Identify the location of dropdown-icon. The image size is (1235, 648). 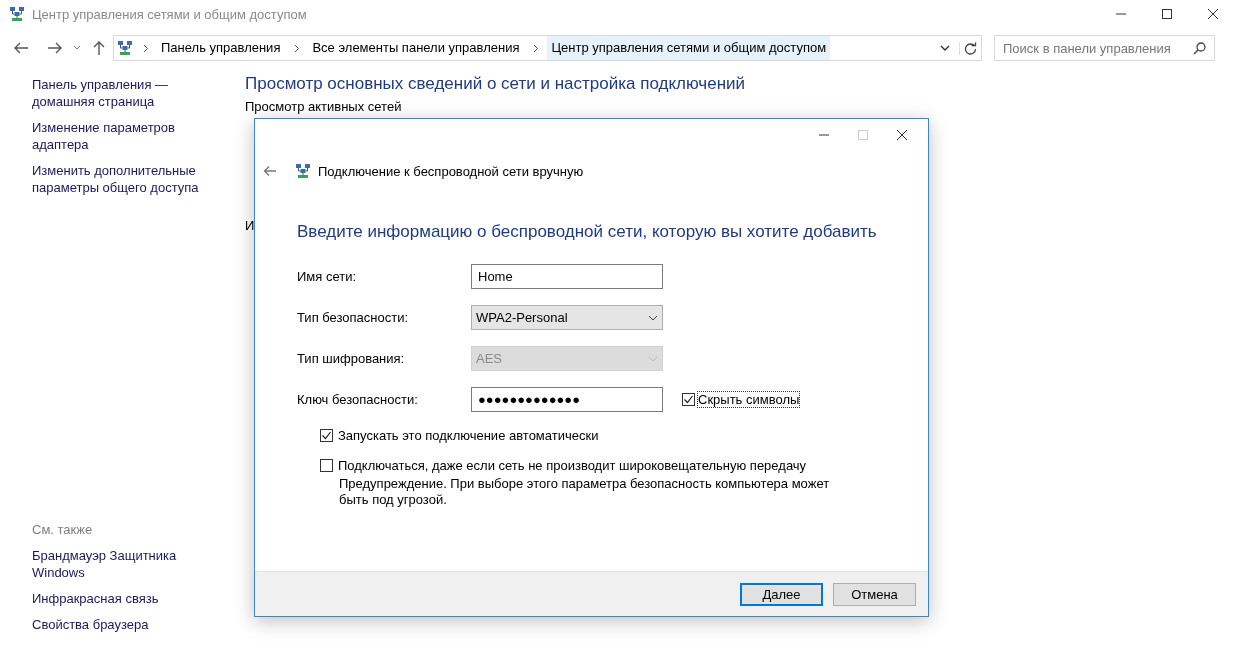
(945, 48).